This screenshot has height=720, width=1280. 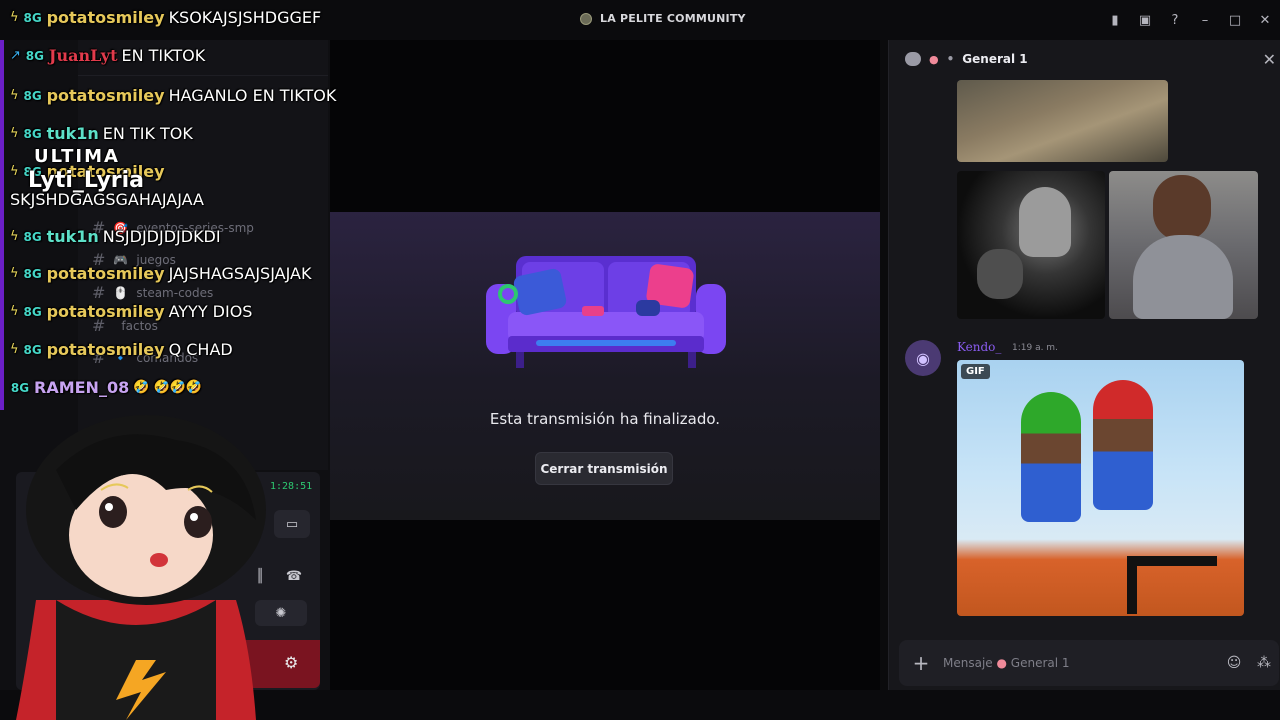 I want to click on call-timer: 1:28:51, so click(x=291, y=486).